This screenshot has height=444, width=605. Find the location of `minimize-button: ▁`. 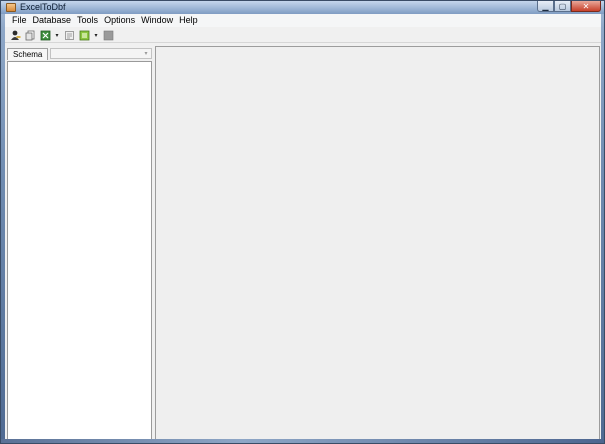

minimize-button: ▁ is located at coordinates (545, 6).